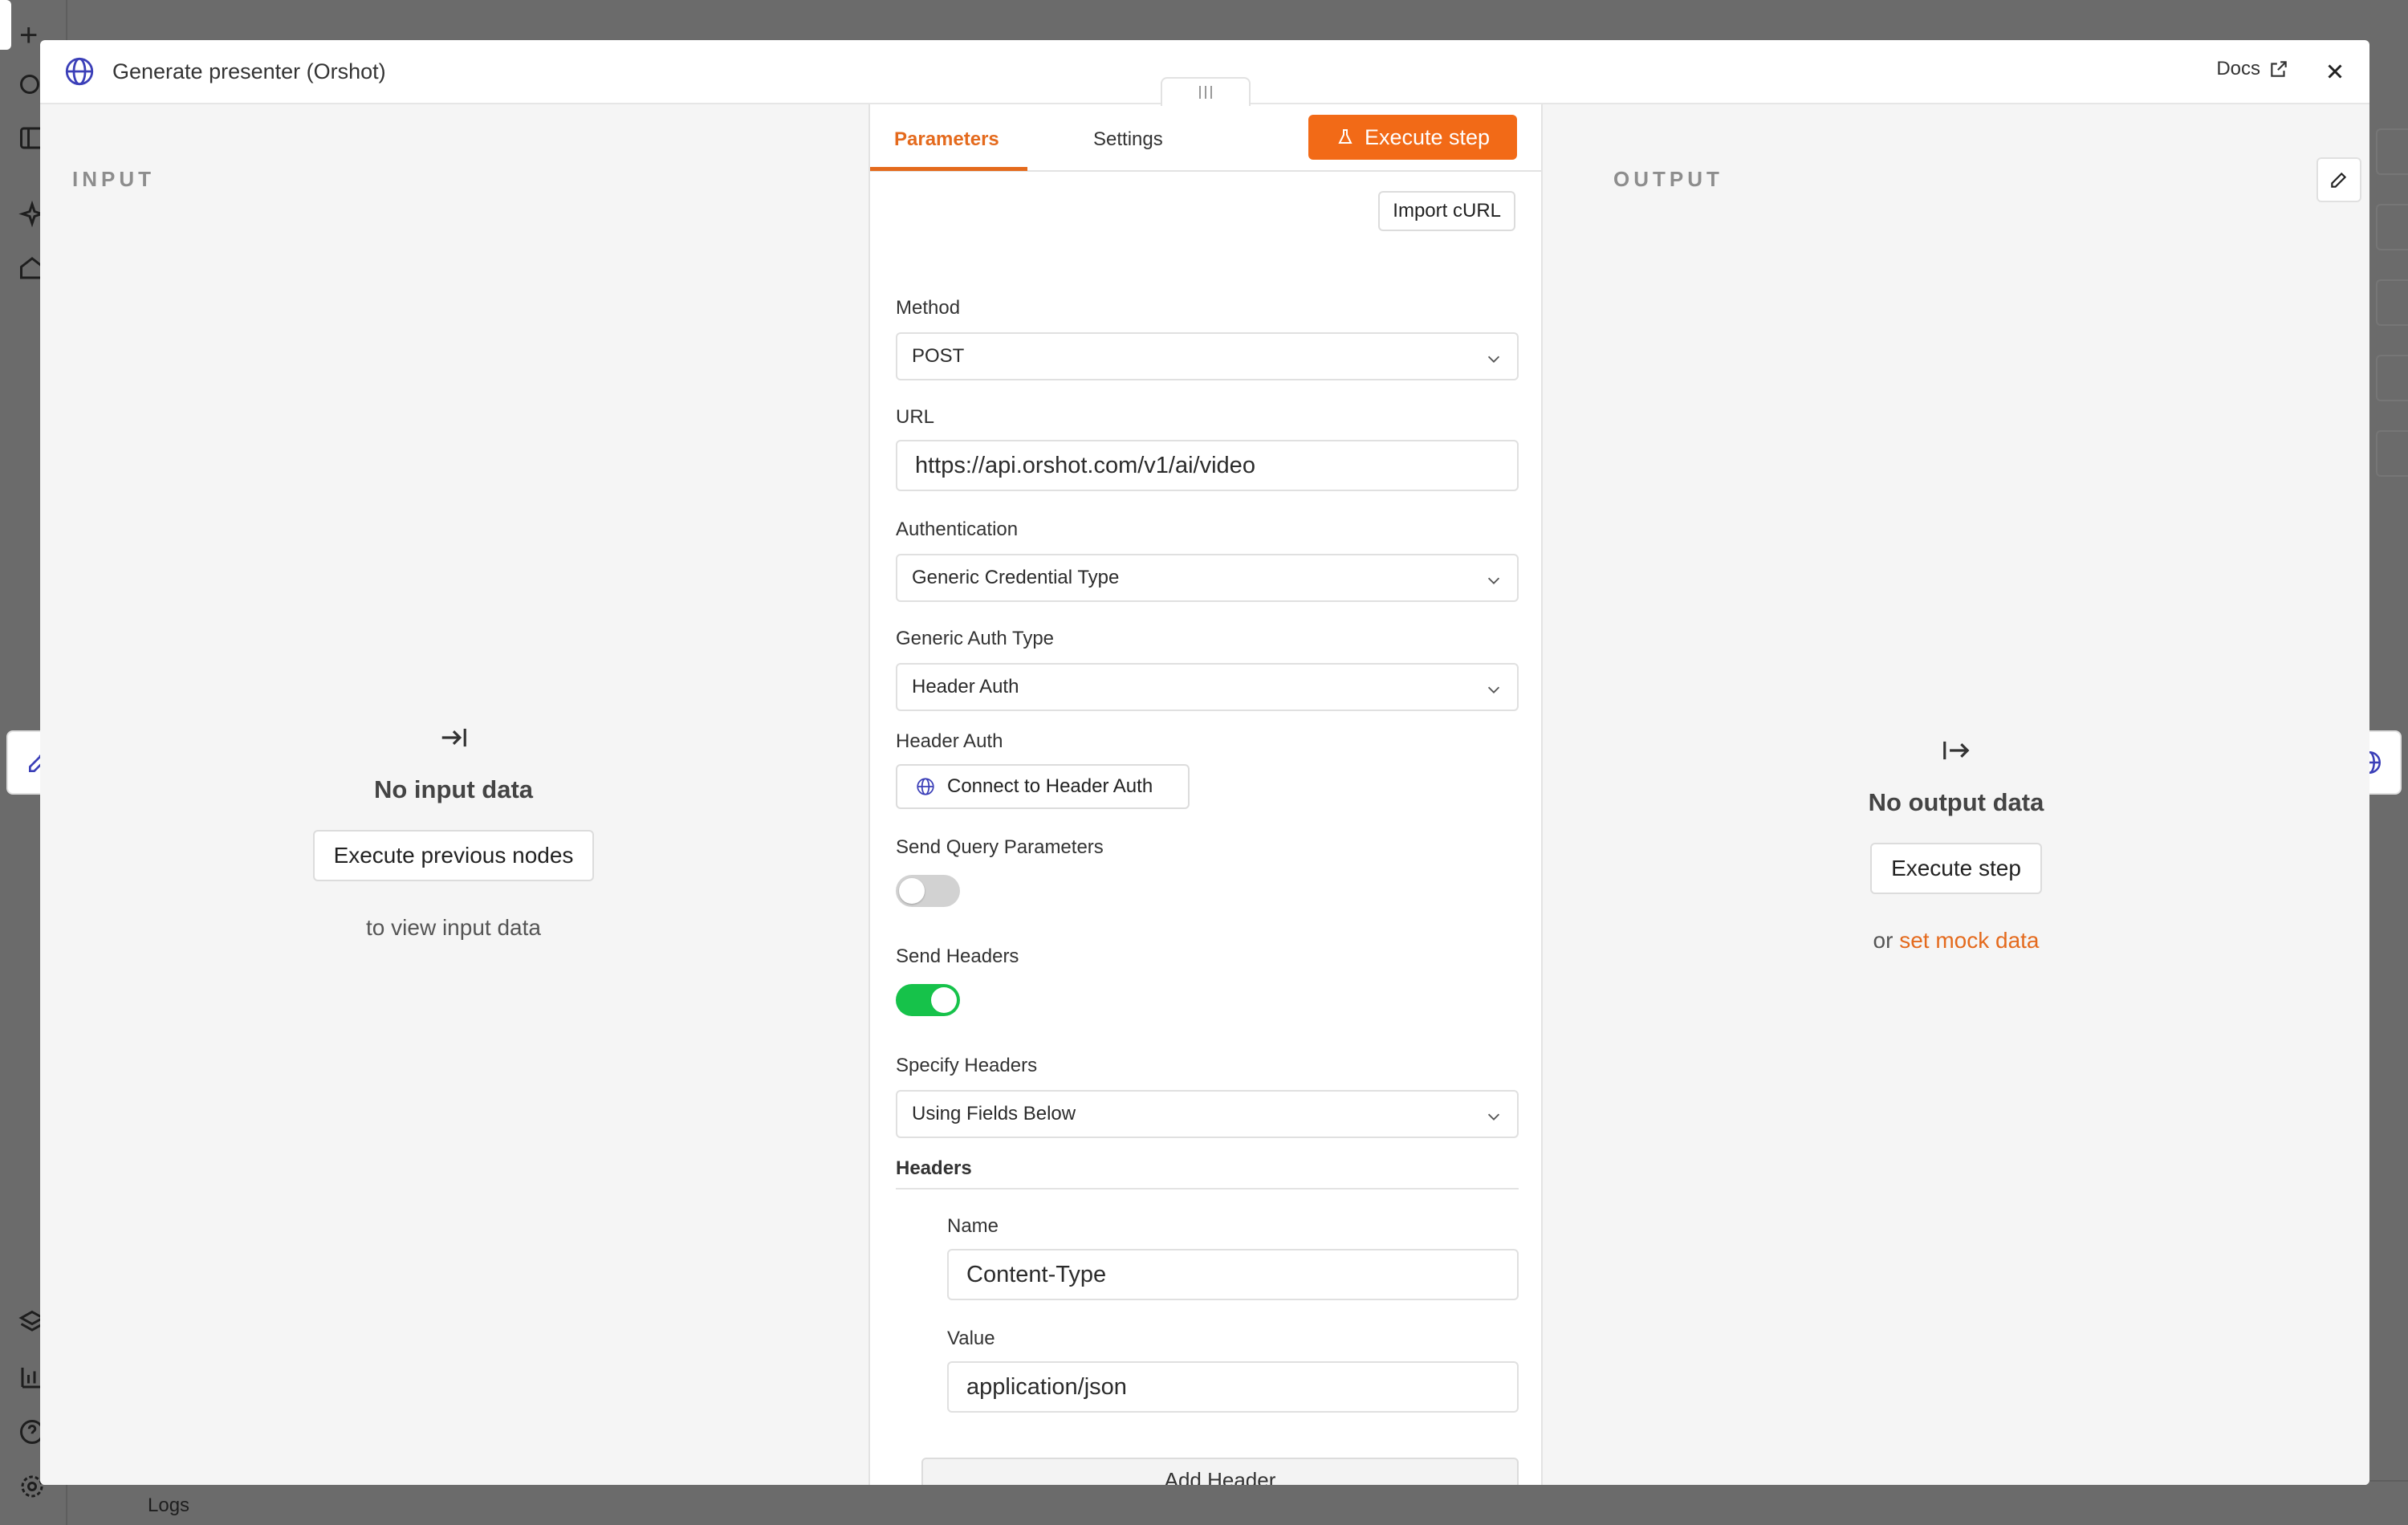 This screenshot has width=2408, height=1525. Describe the element at coordinates (1128, 139) in the screenshot. I see `tab-settings: Settings` at that location.